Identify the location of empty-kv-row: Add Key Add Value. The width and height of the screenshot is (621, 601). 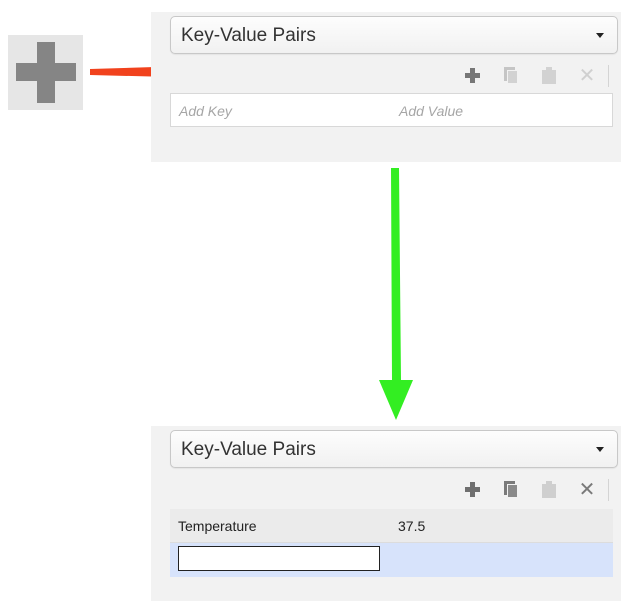
(391, 110).